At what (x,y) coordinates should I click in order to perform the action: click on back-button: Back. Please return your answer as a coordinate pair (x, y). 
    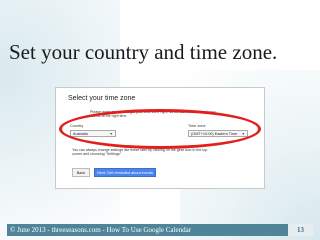
    Looking at the image, I should click on (81, 172).